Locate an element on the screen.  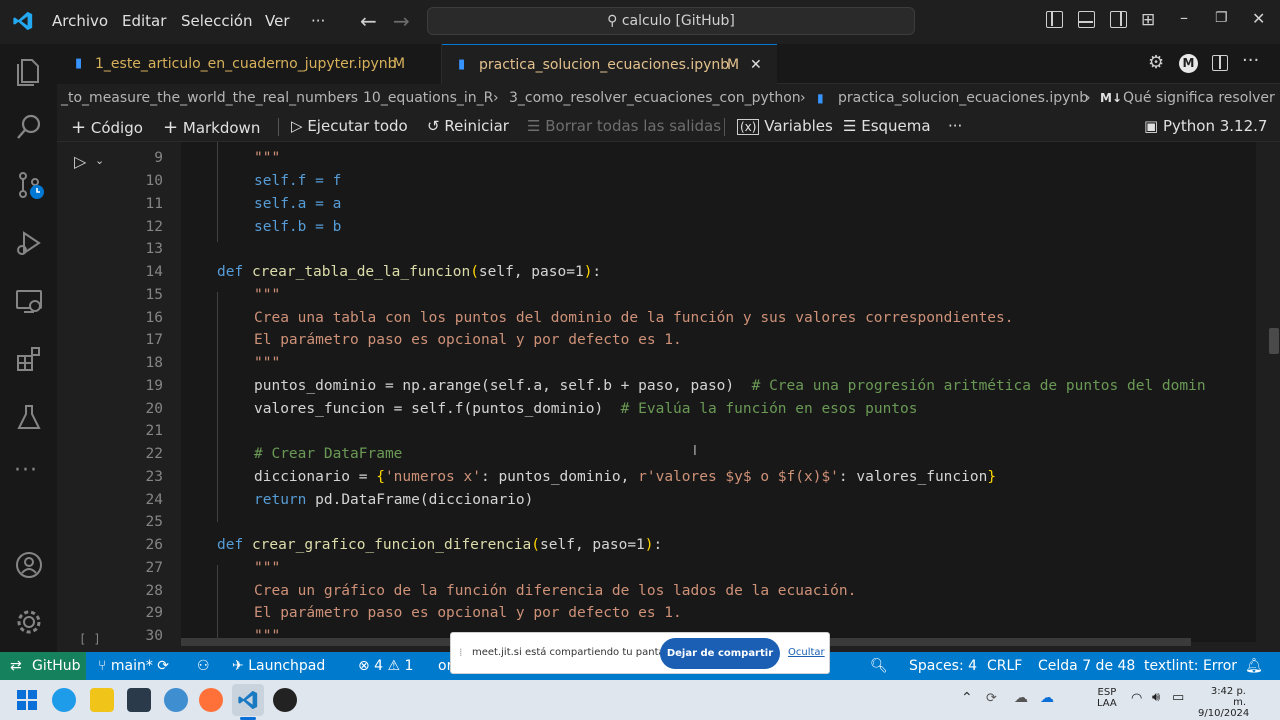
launchpad-status: ✈ Launchpad is located at coordinates (278, 666).